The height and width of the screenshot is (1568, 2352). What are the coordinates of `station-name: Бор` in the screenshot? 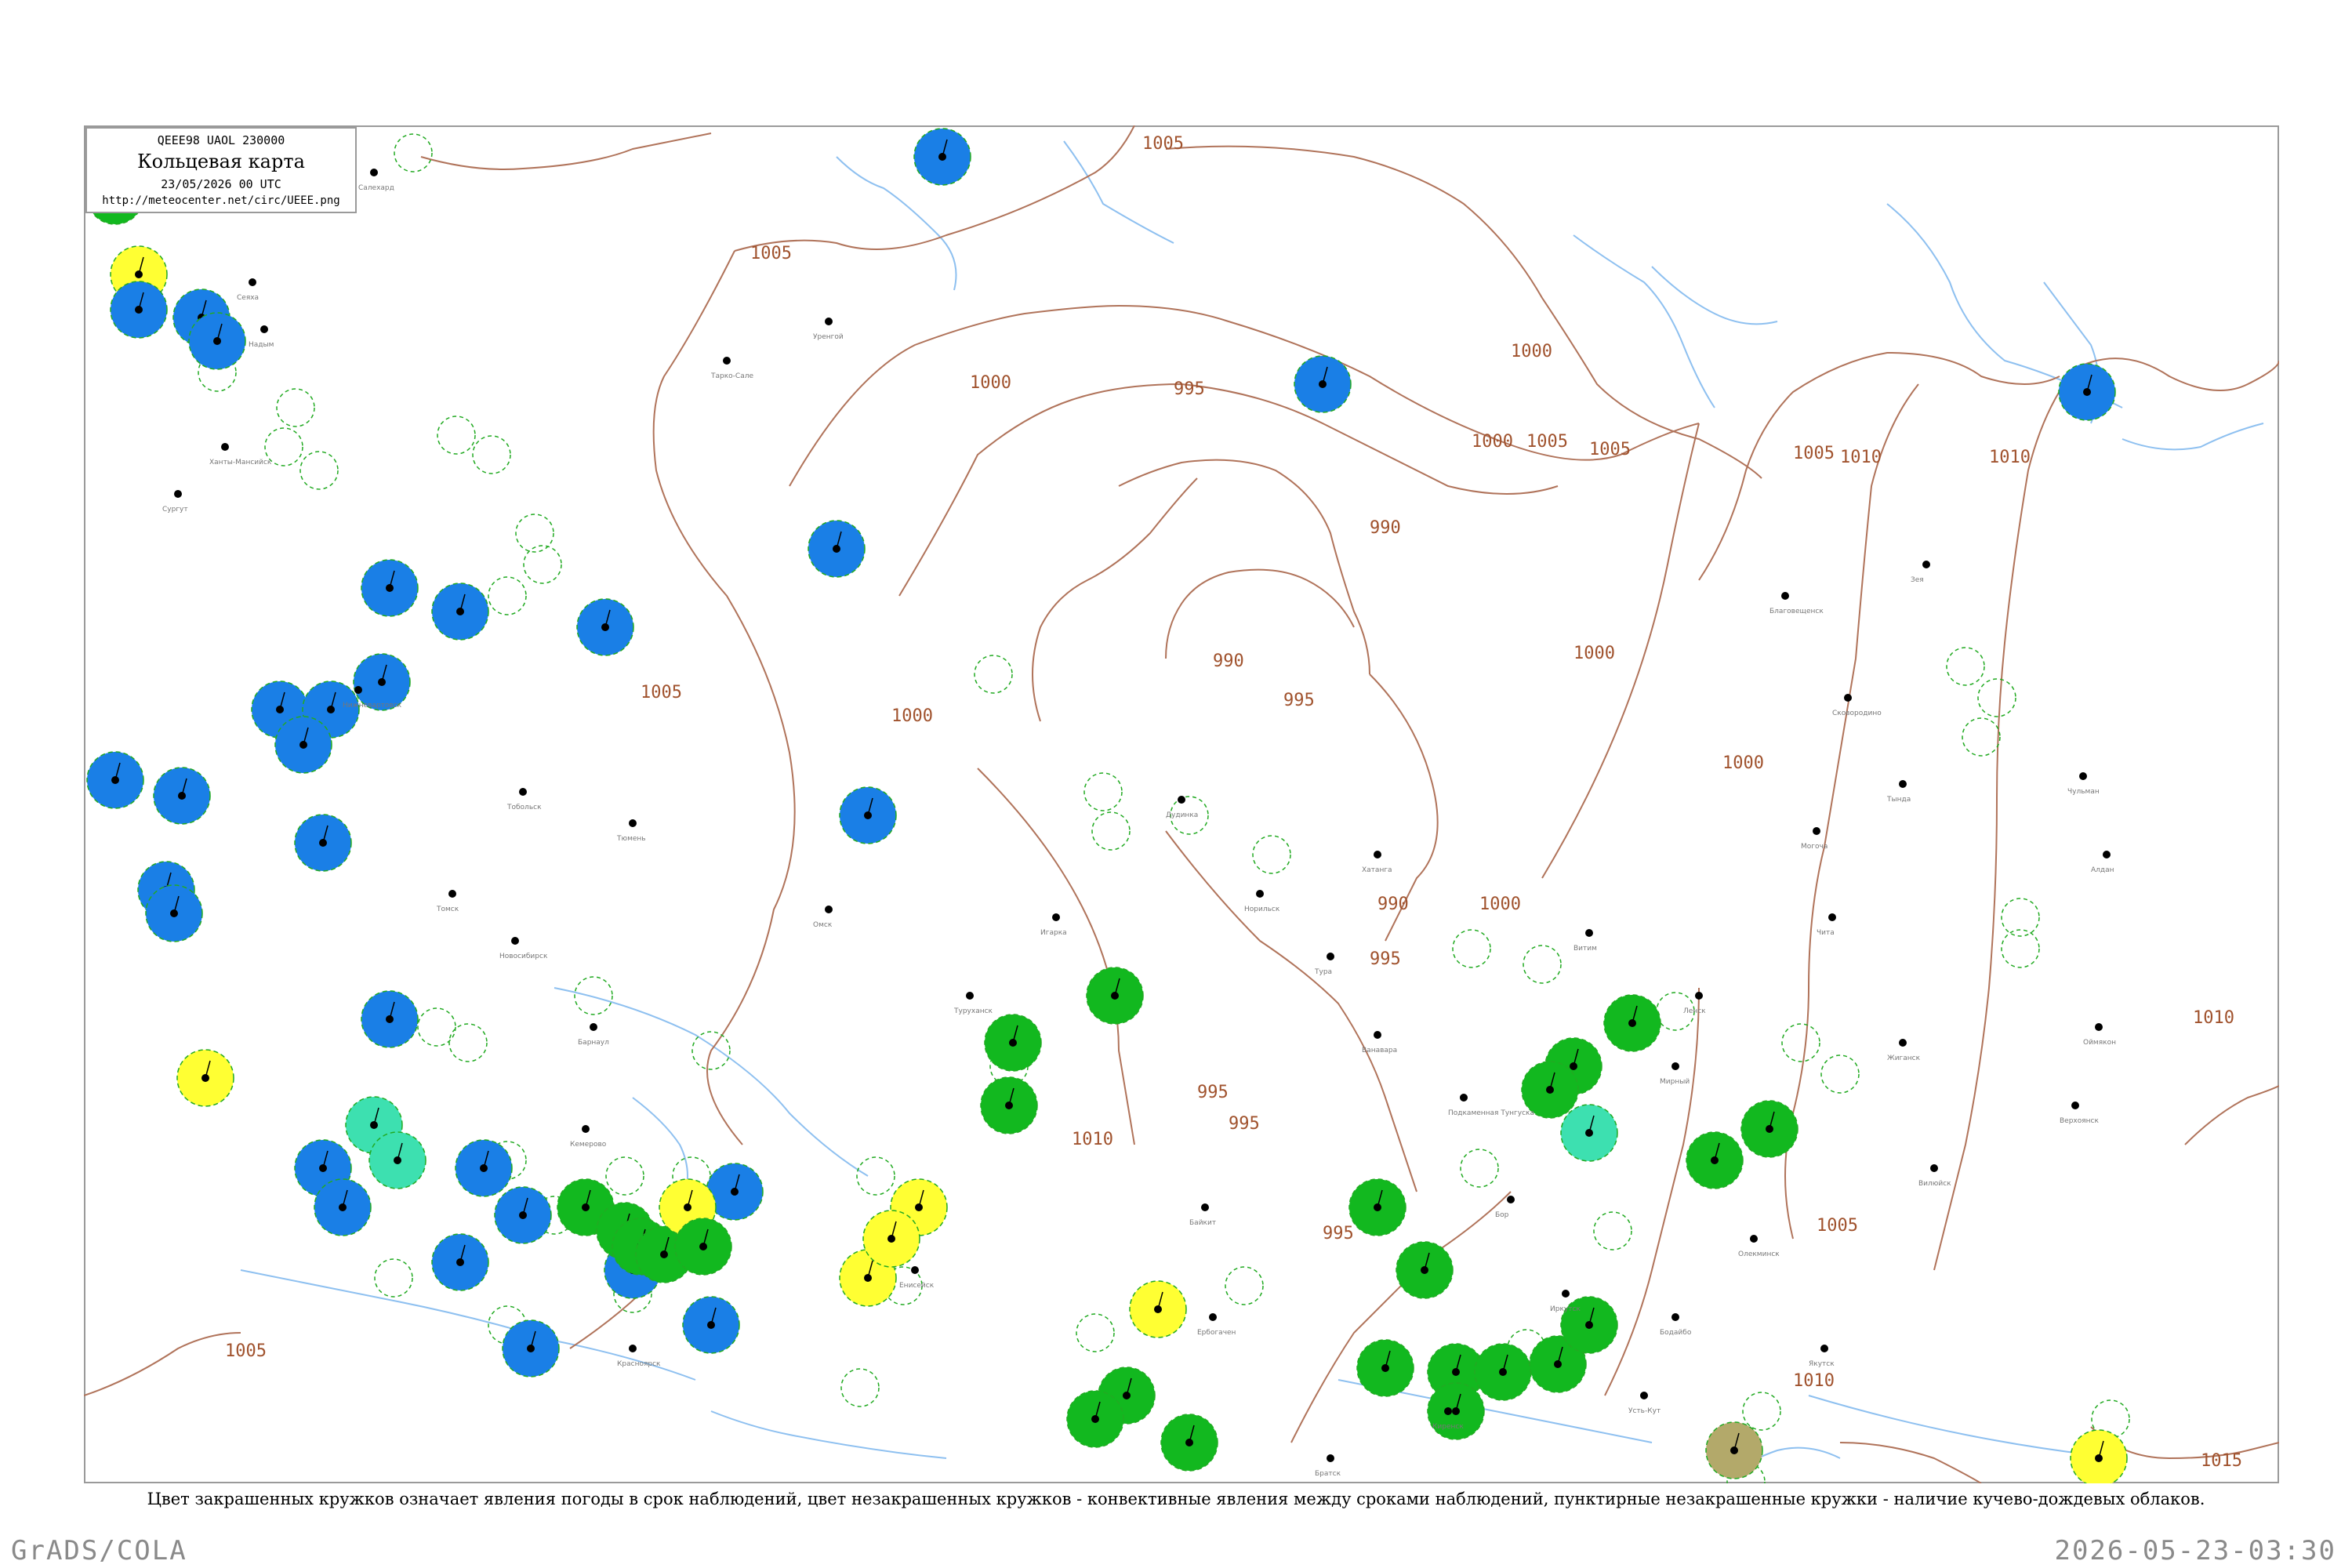 It's located at (1502, 1215).